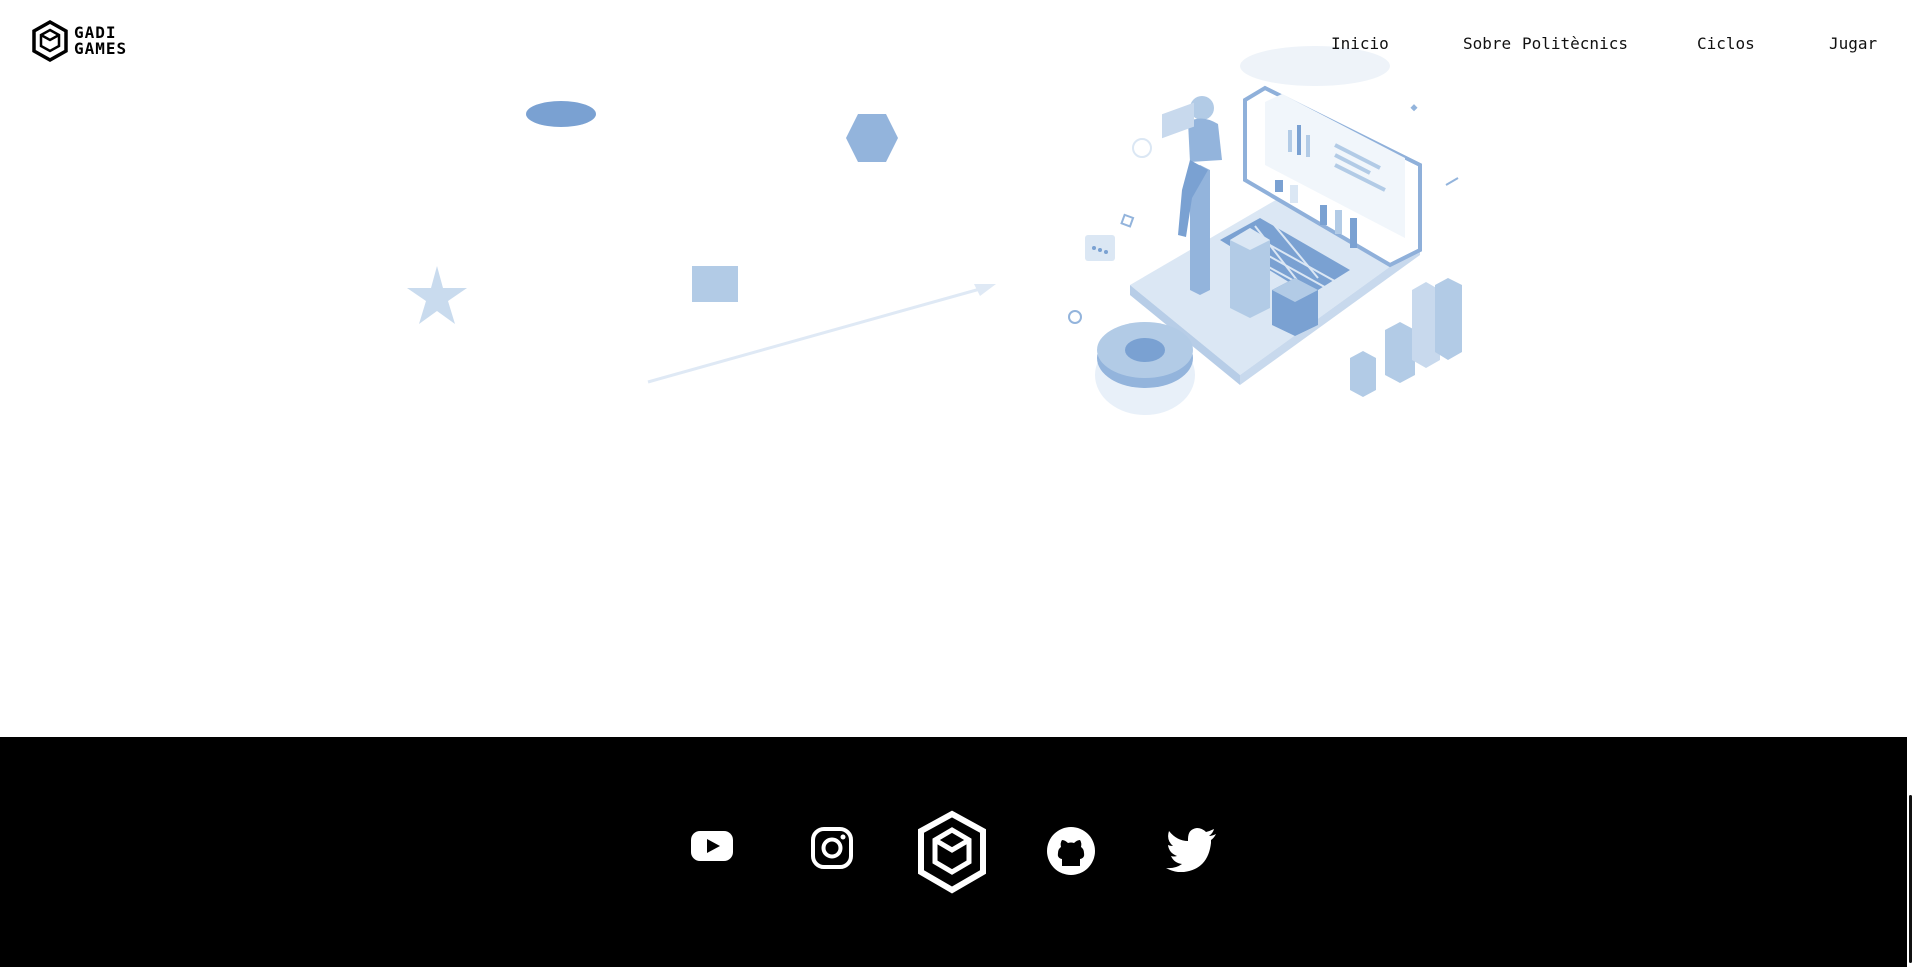 Image resolution: width=1916 pixels, height=967 pixels. I want to click on instagram-icon, so click(832, 848).